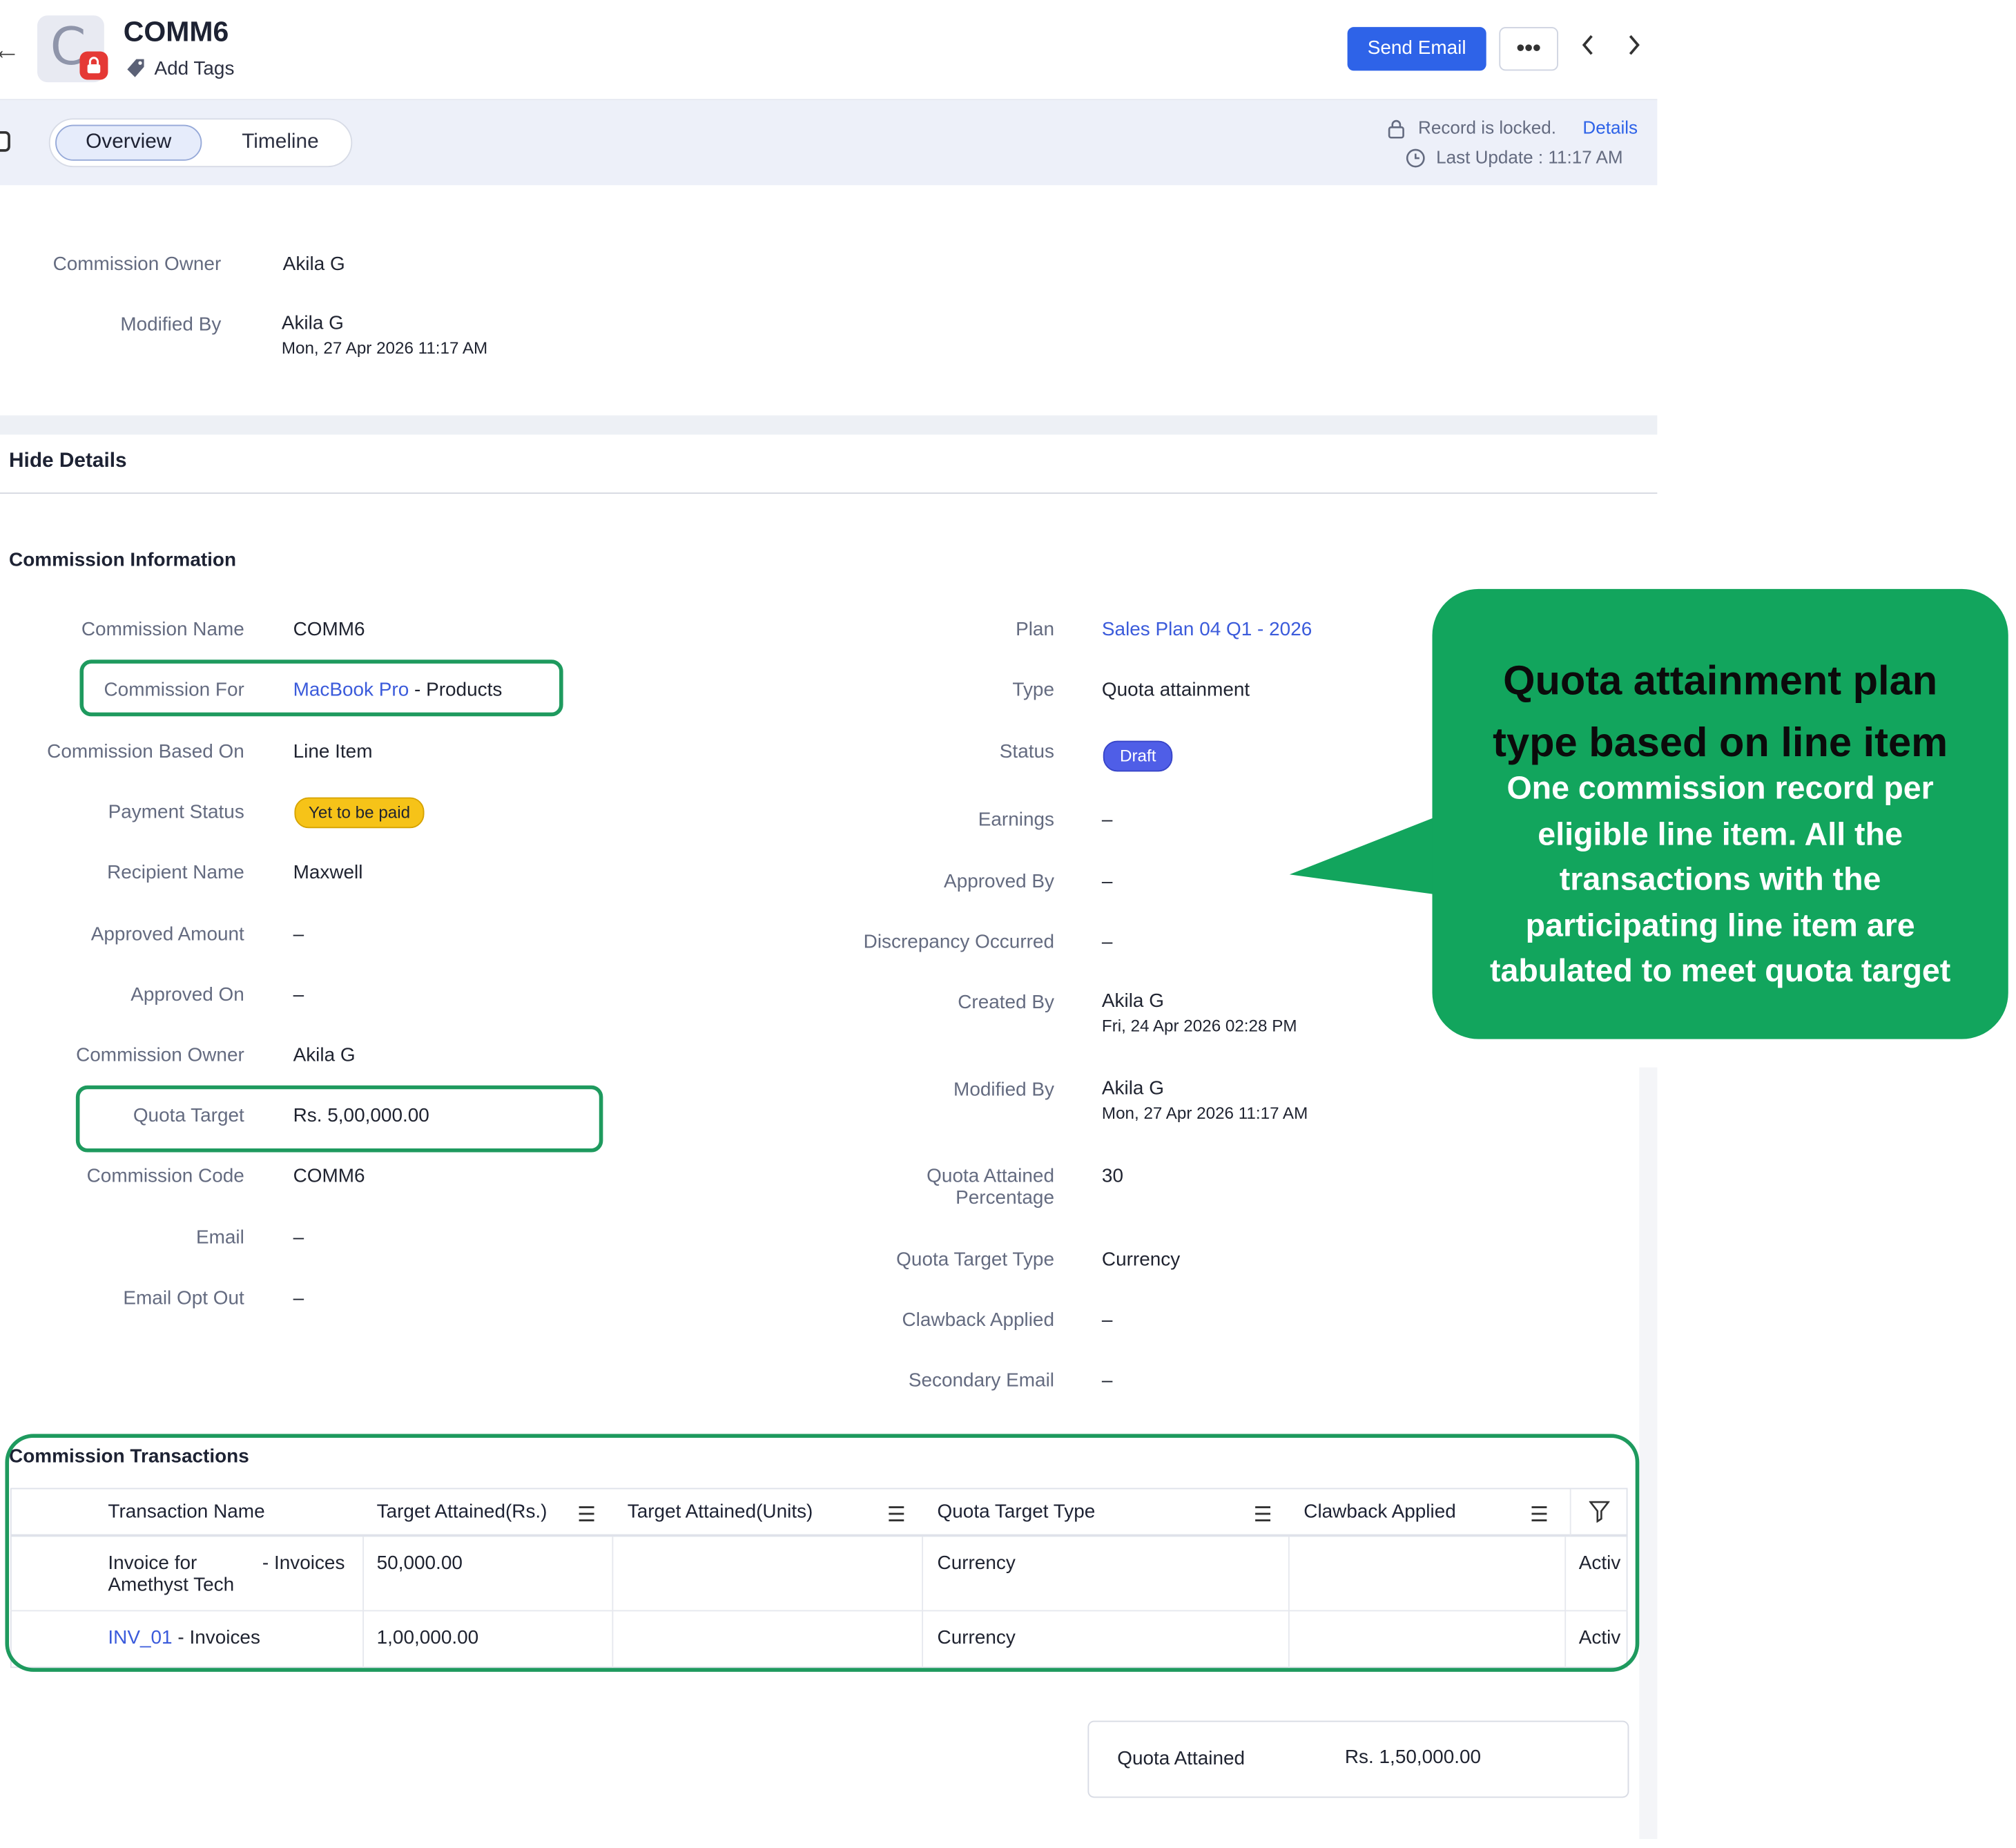  What do you see at coordinates (5, 141) in the screenshot?
I see `sidebar-toggle-icon` at bounding box center [5, 141].